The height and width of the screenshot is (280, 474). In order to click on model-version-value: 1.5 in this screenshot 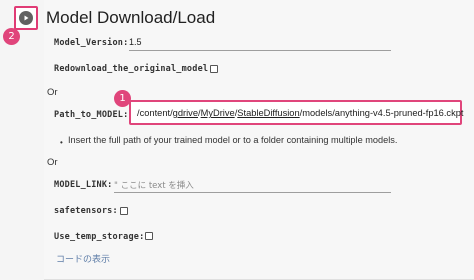, I will do `click(135, 42)`.